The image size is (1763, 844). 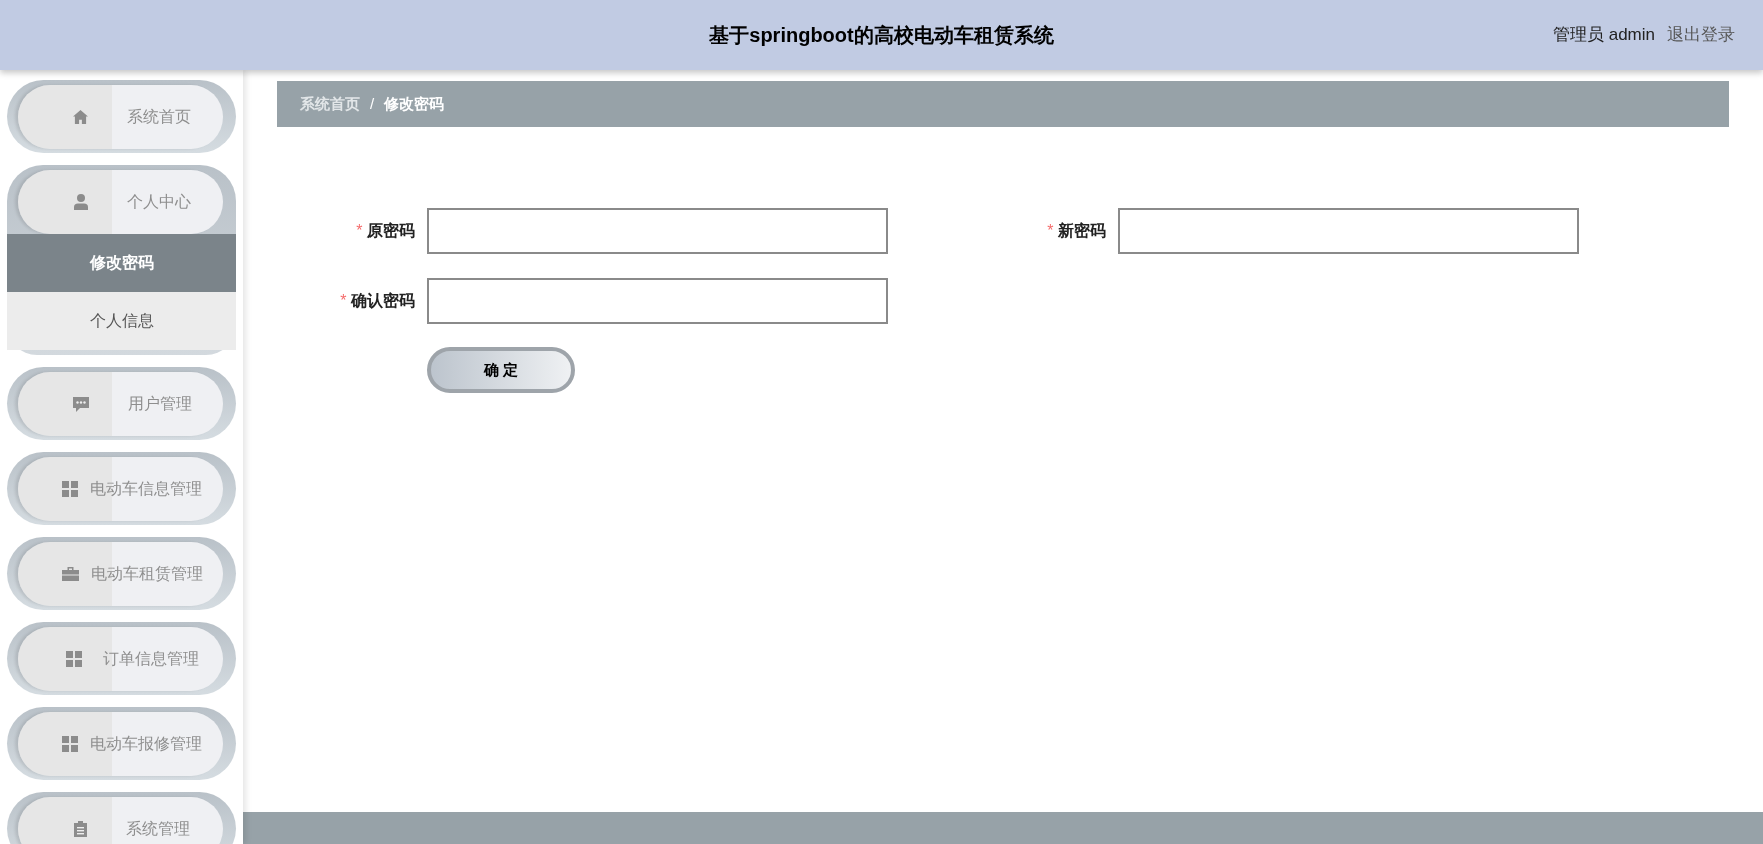 What do you see at coordinates (121, 116) in the screenshot?
I see `sidebar-menu-item: 系统首页` at bounding box center [121, 116].